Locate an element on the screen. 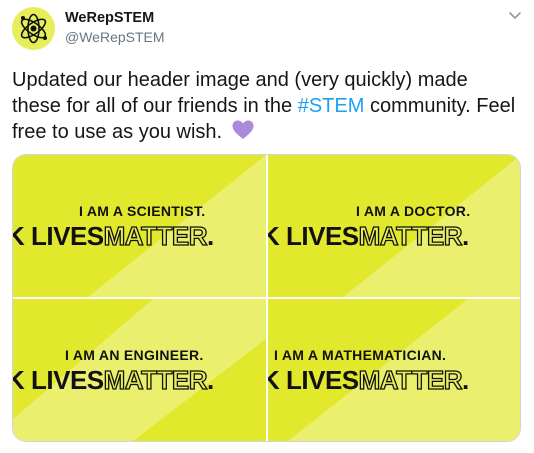  image-tile-doctor: I AM A DOCTOR. K LIVESMATTER. is located at coordinates (394, 226).